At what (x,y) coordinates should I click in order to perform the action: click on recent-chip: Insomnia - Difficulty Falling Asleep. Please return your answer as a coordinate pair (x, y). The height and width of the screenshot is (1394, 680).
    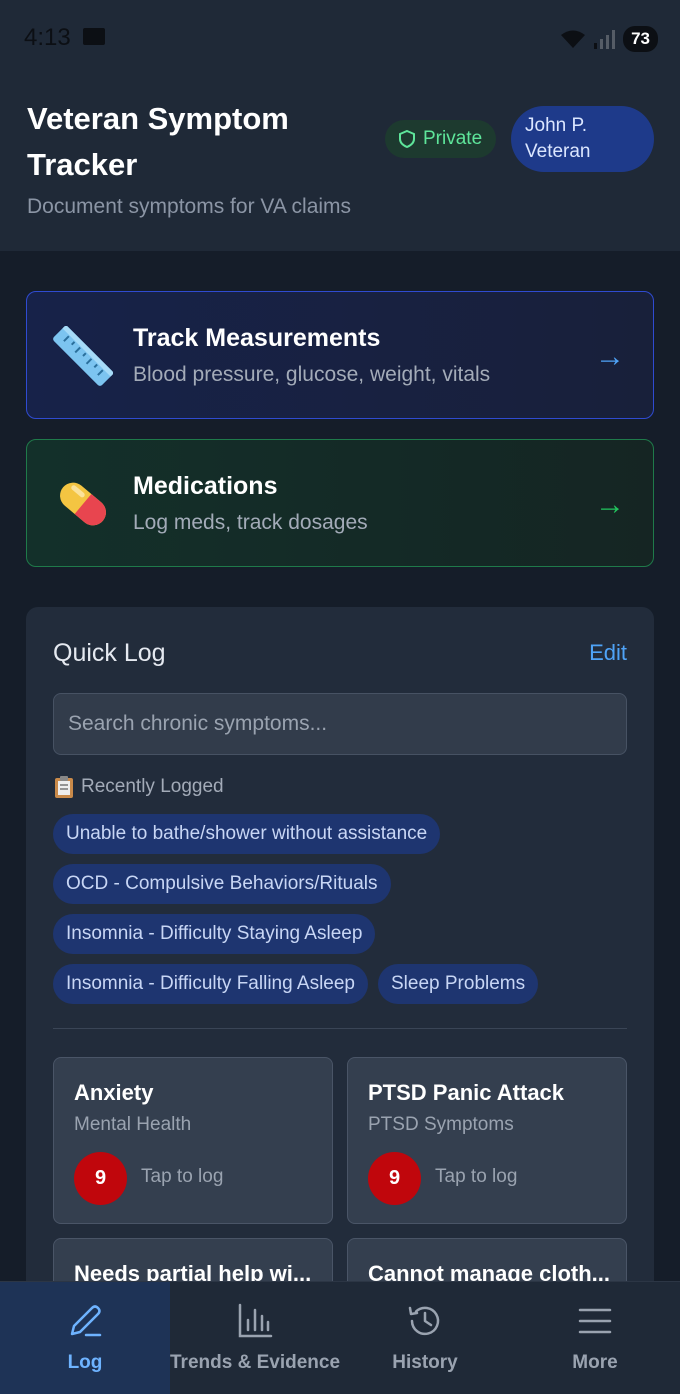
    Looking at the image, I should click on (210, 984).